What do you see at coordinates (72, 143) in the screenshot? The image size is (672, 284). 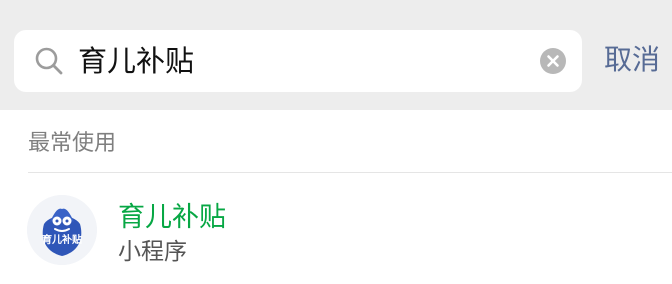 I see `section-title: 最常使用` at bounding box center [72, 143].